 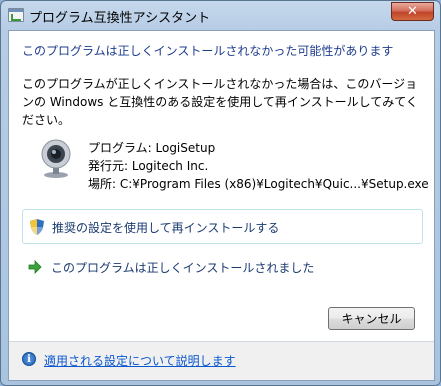 What do you see at coordinates (208, 51) in the screenshot?
I see `dialog-heading: このプログラムは正しくインストールされなかった可能性があります` at bounding box center [208, 51].